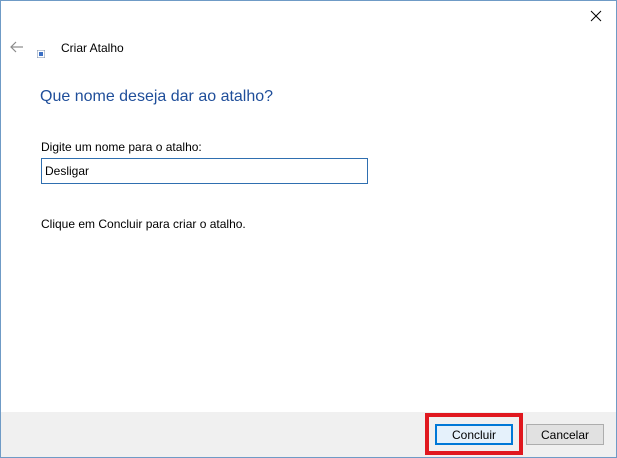  Describe the element at coordinates (474, 434) in the screenshot. I see `finish-button: Concluir` at that location.